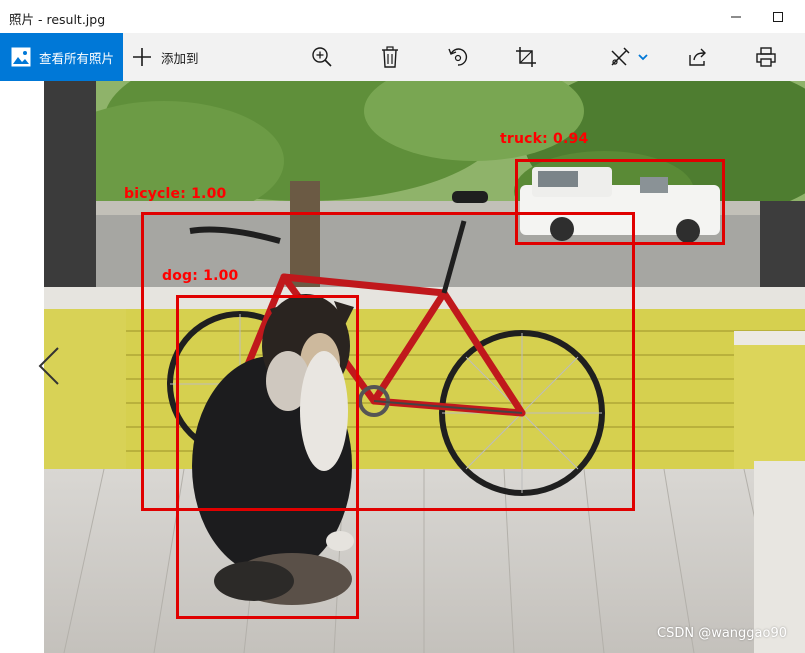  I want to click on crop-button, so click(526, 57).